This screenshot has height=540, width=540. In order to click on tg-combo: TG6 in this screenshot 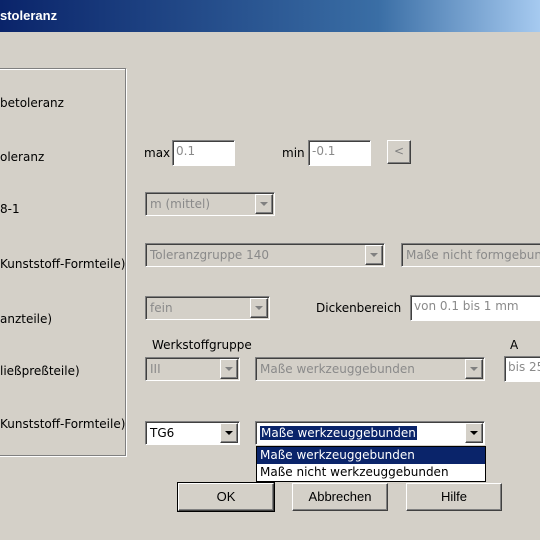, I will do `click(192, 433)`.